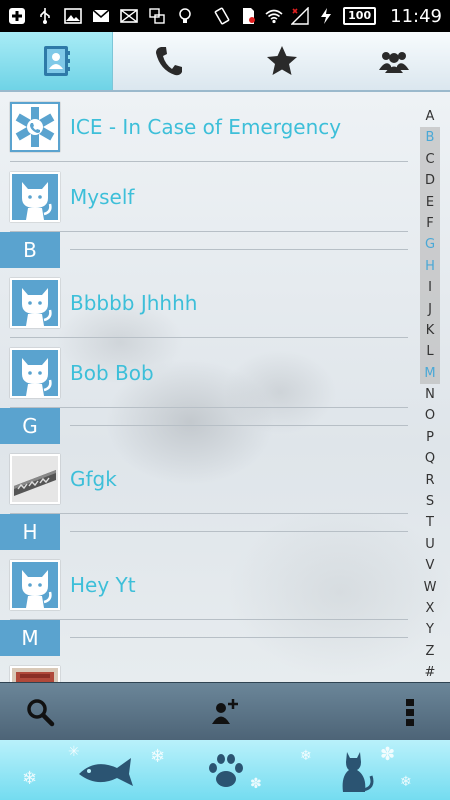 This screenshot has height=800, width=450. I want to click on contact-name: Hey Yt, so click(103, 585).